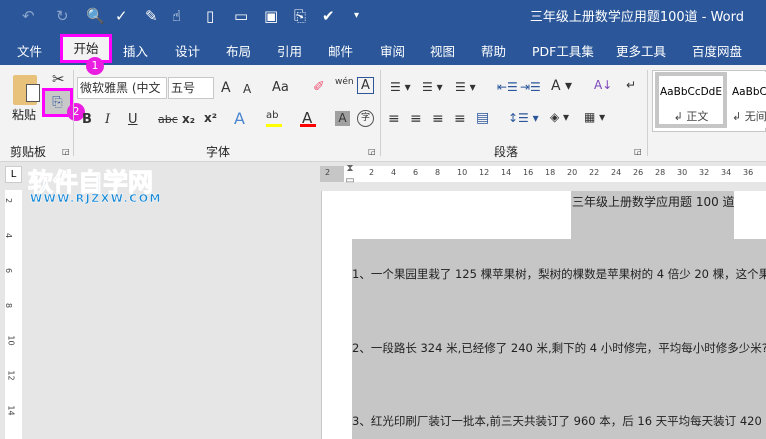 The image size is (766, 439). I want to click on ruler-tick-label: 26, so click(638, 172).